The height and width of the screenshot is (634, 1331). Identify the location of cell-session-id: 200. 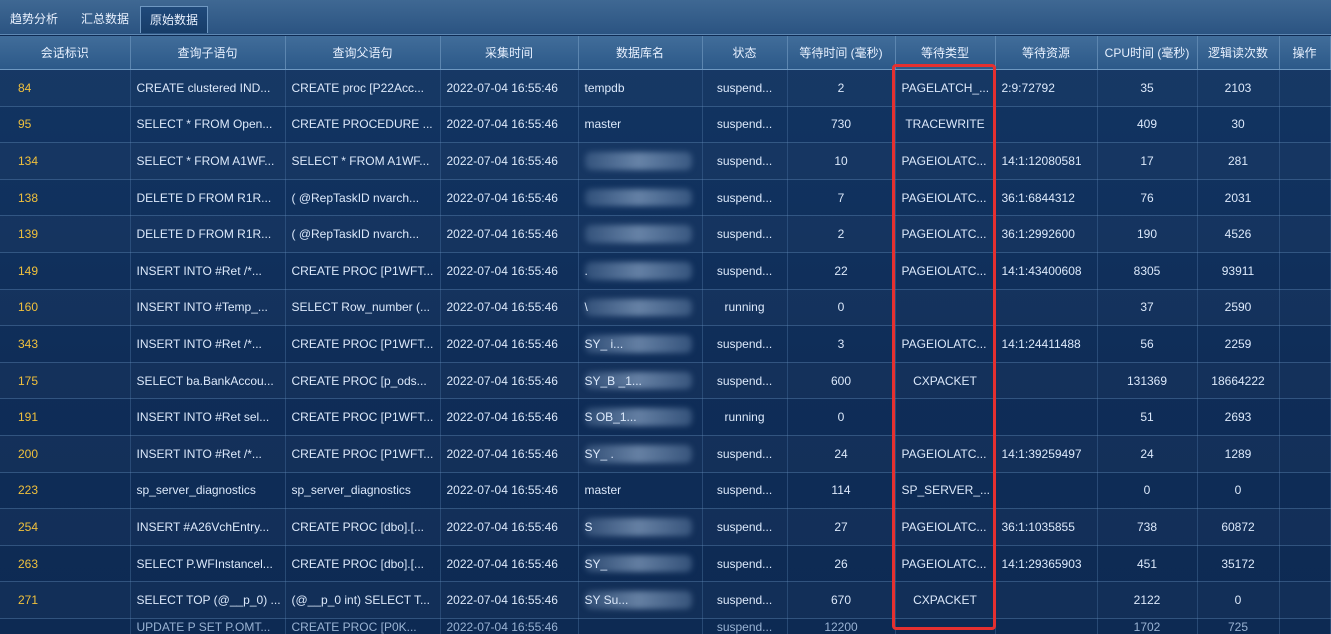
(65, 454).